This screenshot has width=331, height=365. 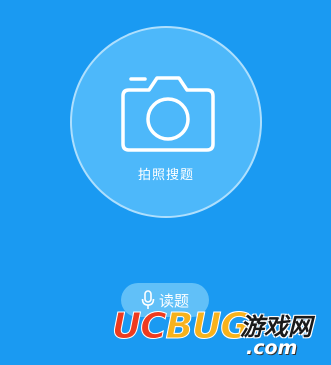 What do you see at coordinates (168, 114) in the screenshot?
I see `camera-icon` at bounding box center [168, 114].